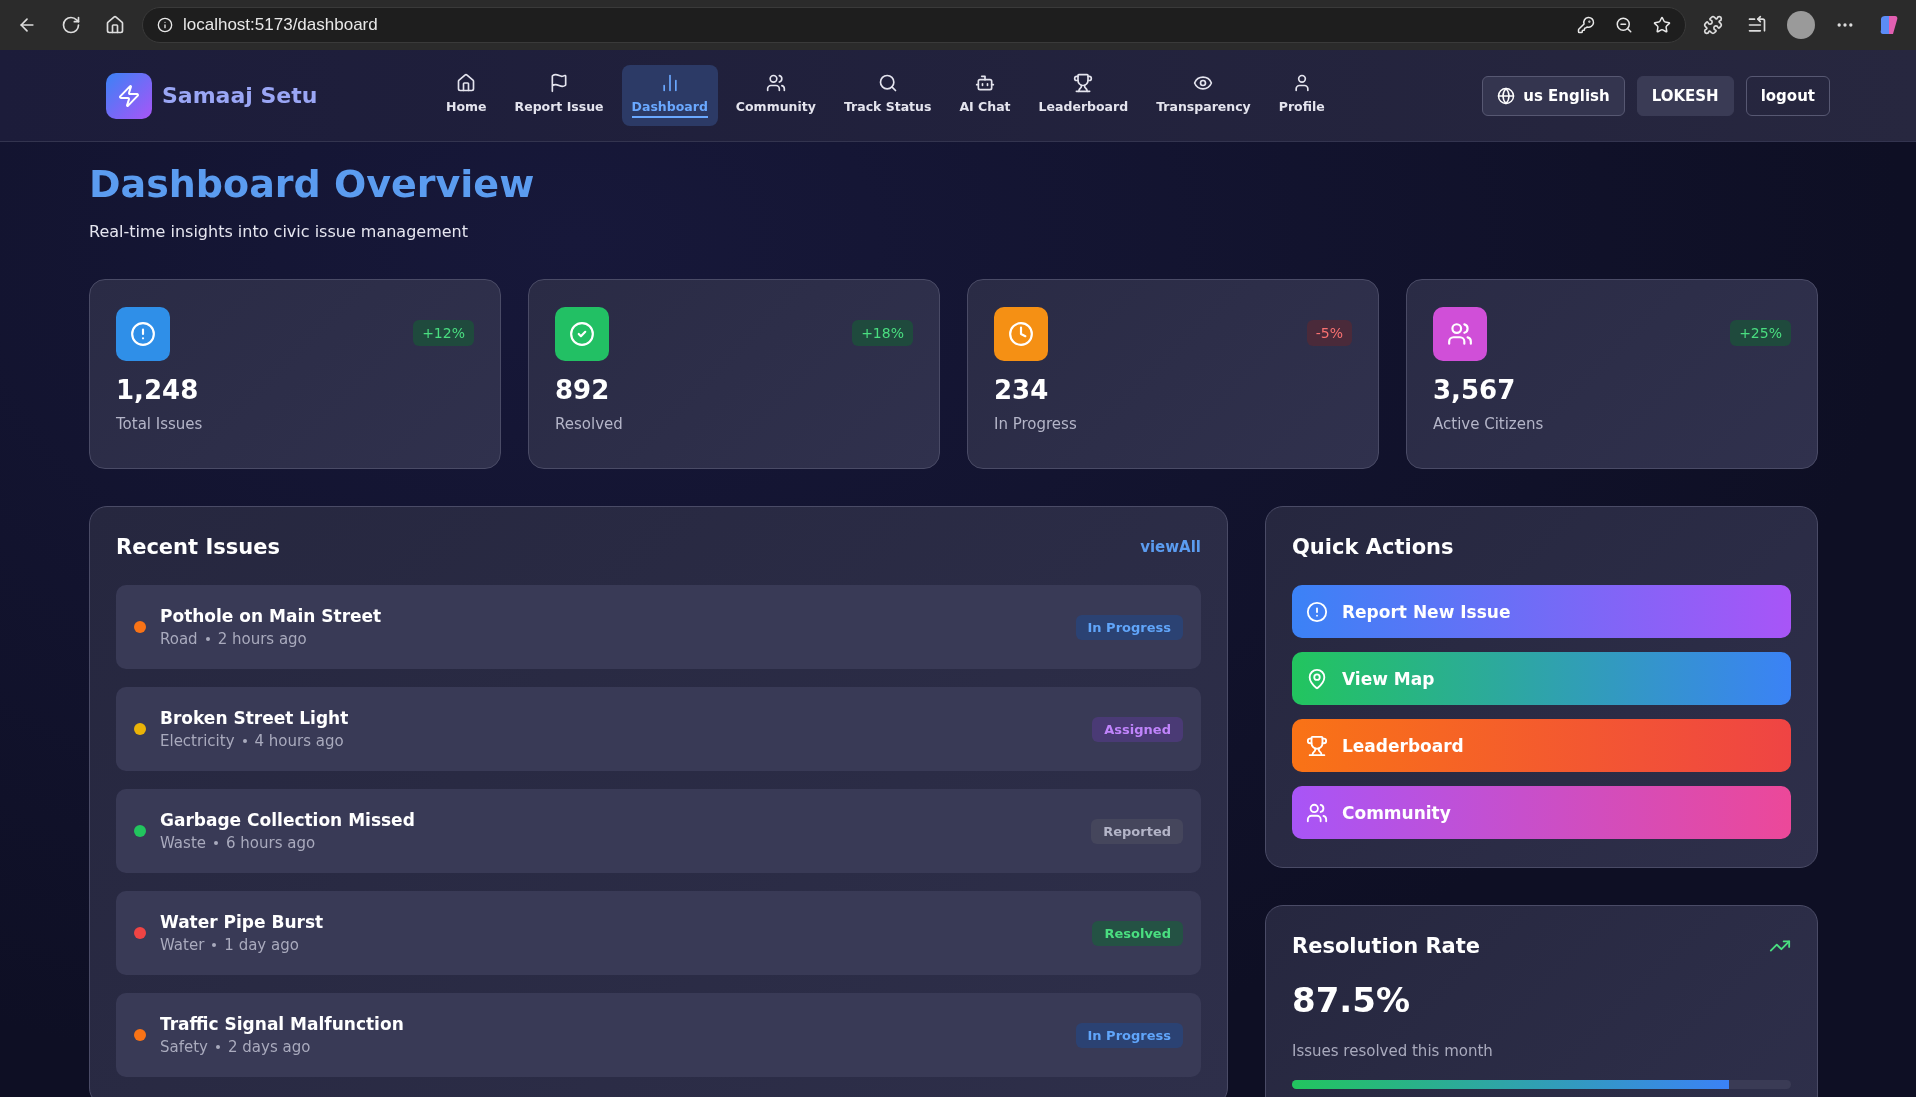 This screenshot has width=1916, height=1097. What do you see at coordinates (1475, 390) in the screenshot?
I see `stat-value: 3,567` at bounding box center [1475, 390].